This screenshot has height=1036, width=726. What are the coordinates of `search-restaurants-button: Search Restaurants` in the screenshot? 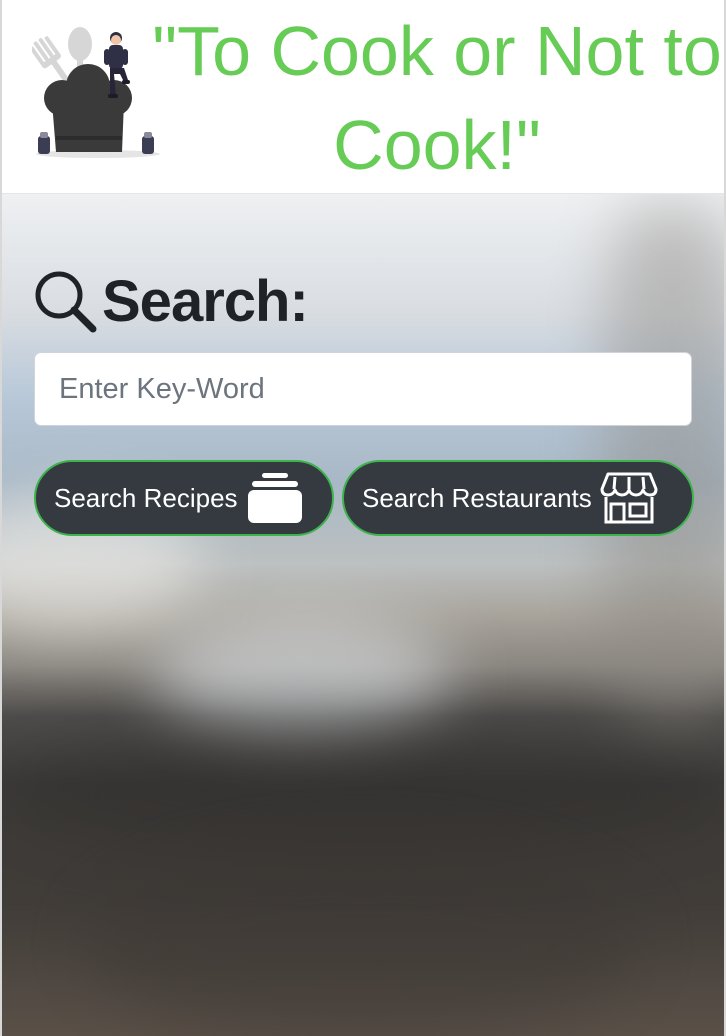 It's located at (518, 498).